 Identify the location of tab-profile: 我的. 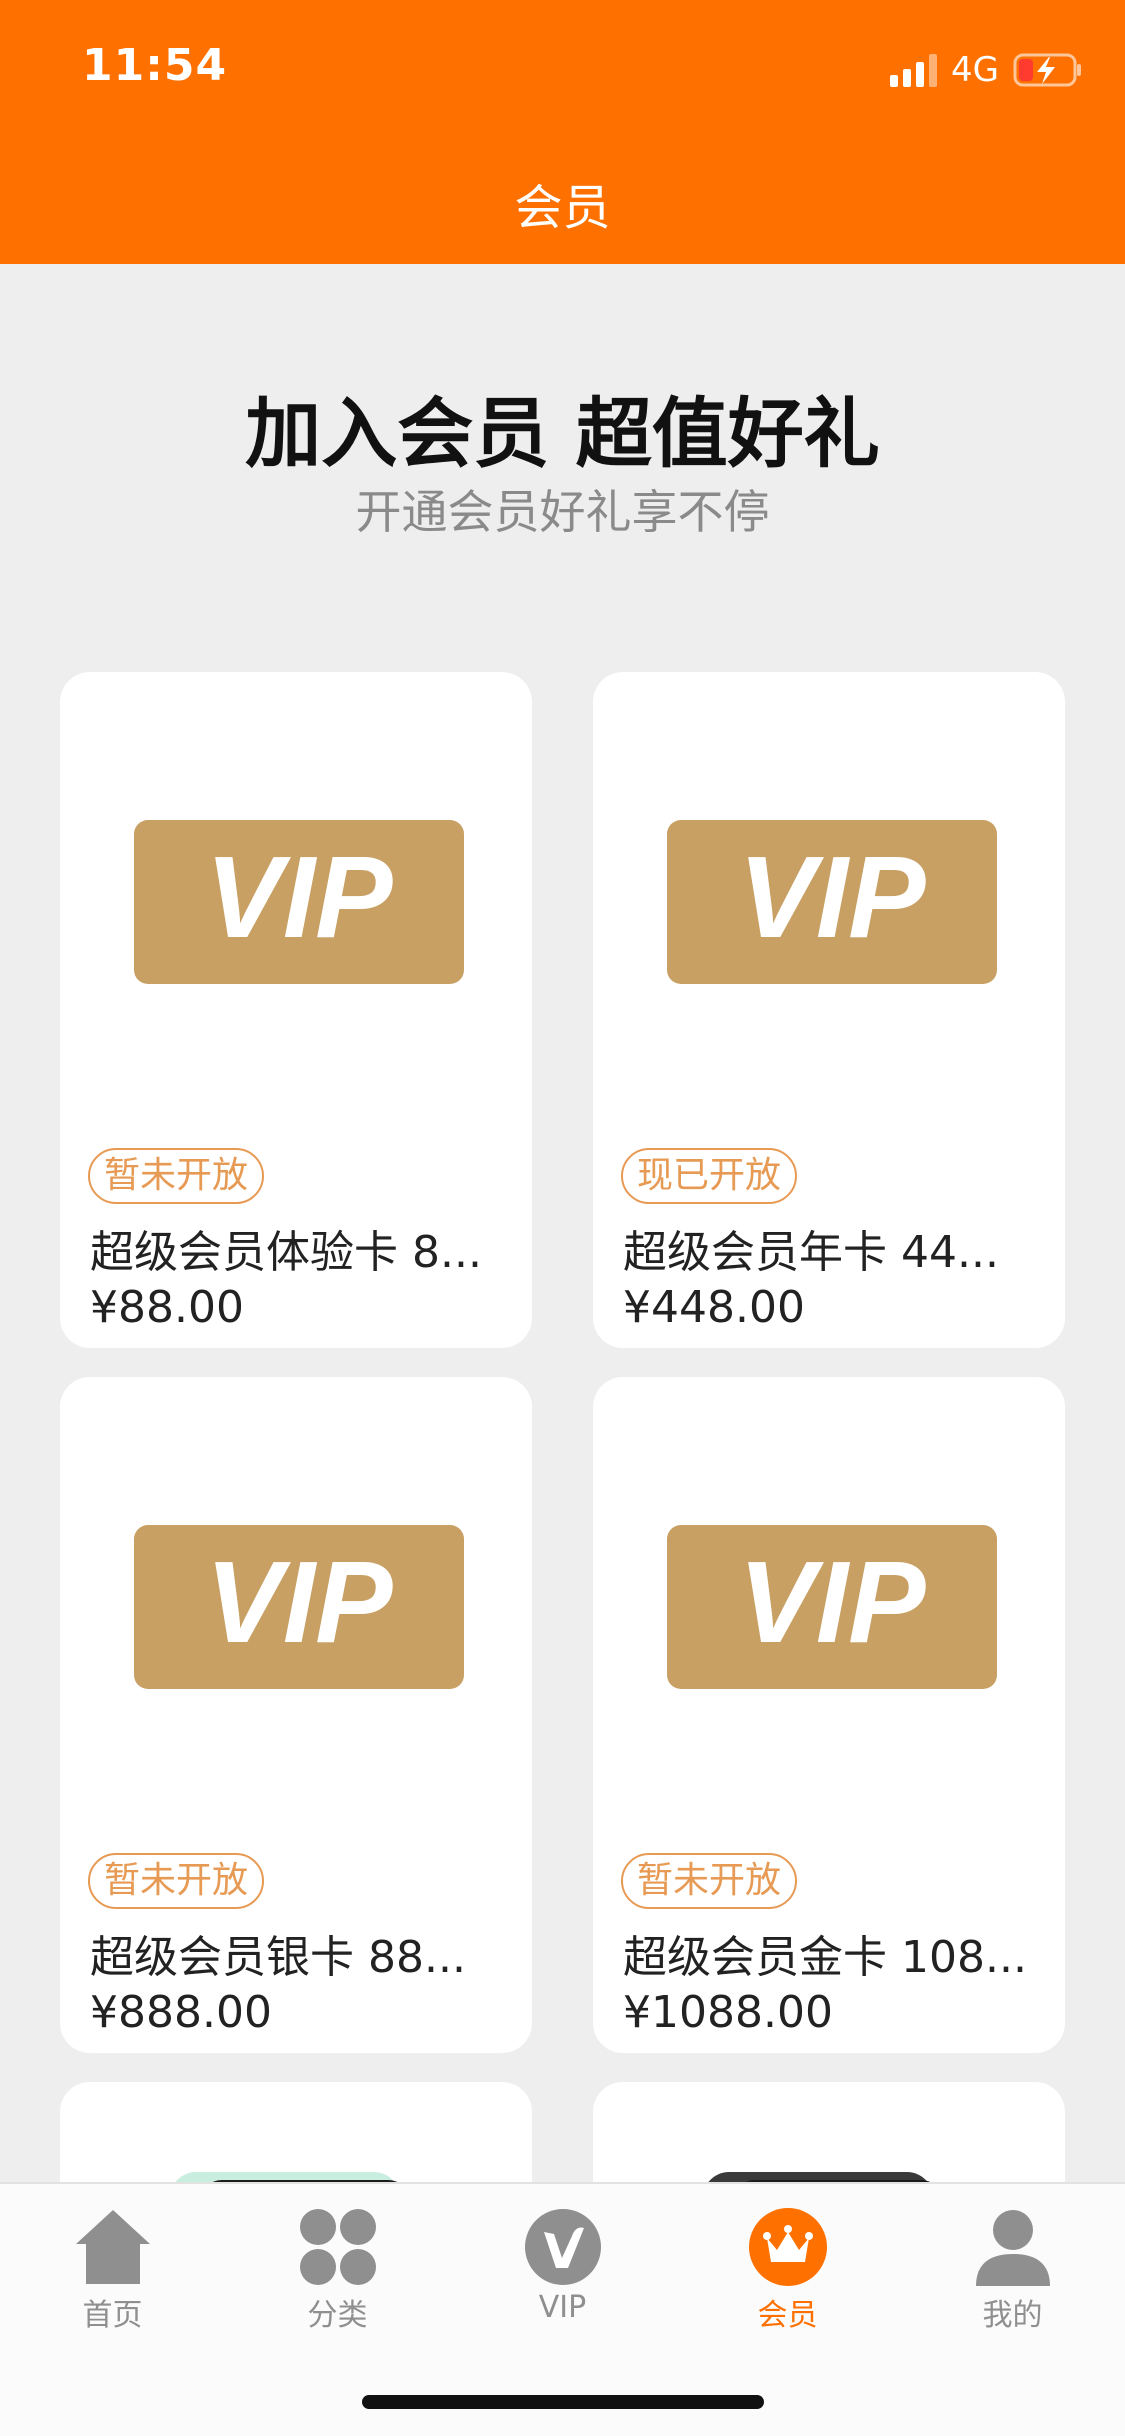
(1012, 2259).